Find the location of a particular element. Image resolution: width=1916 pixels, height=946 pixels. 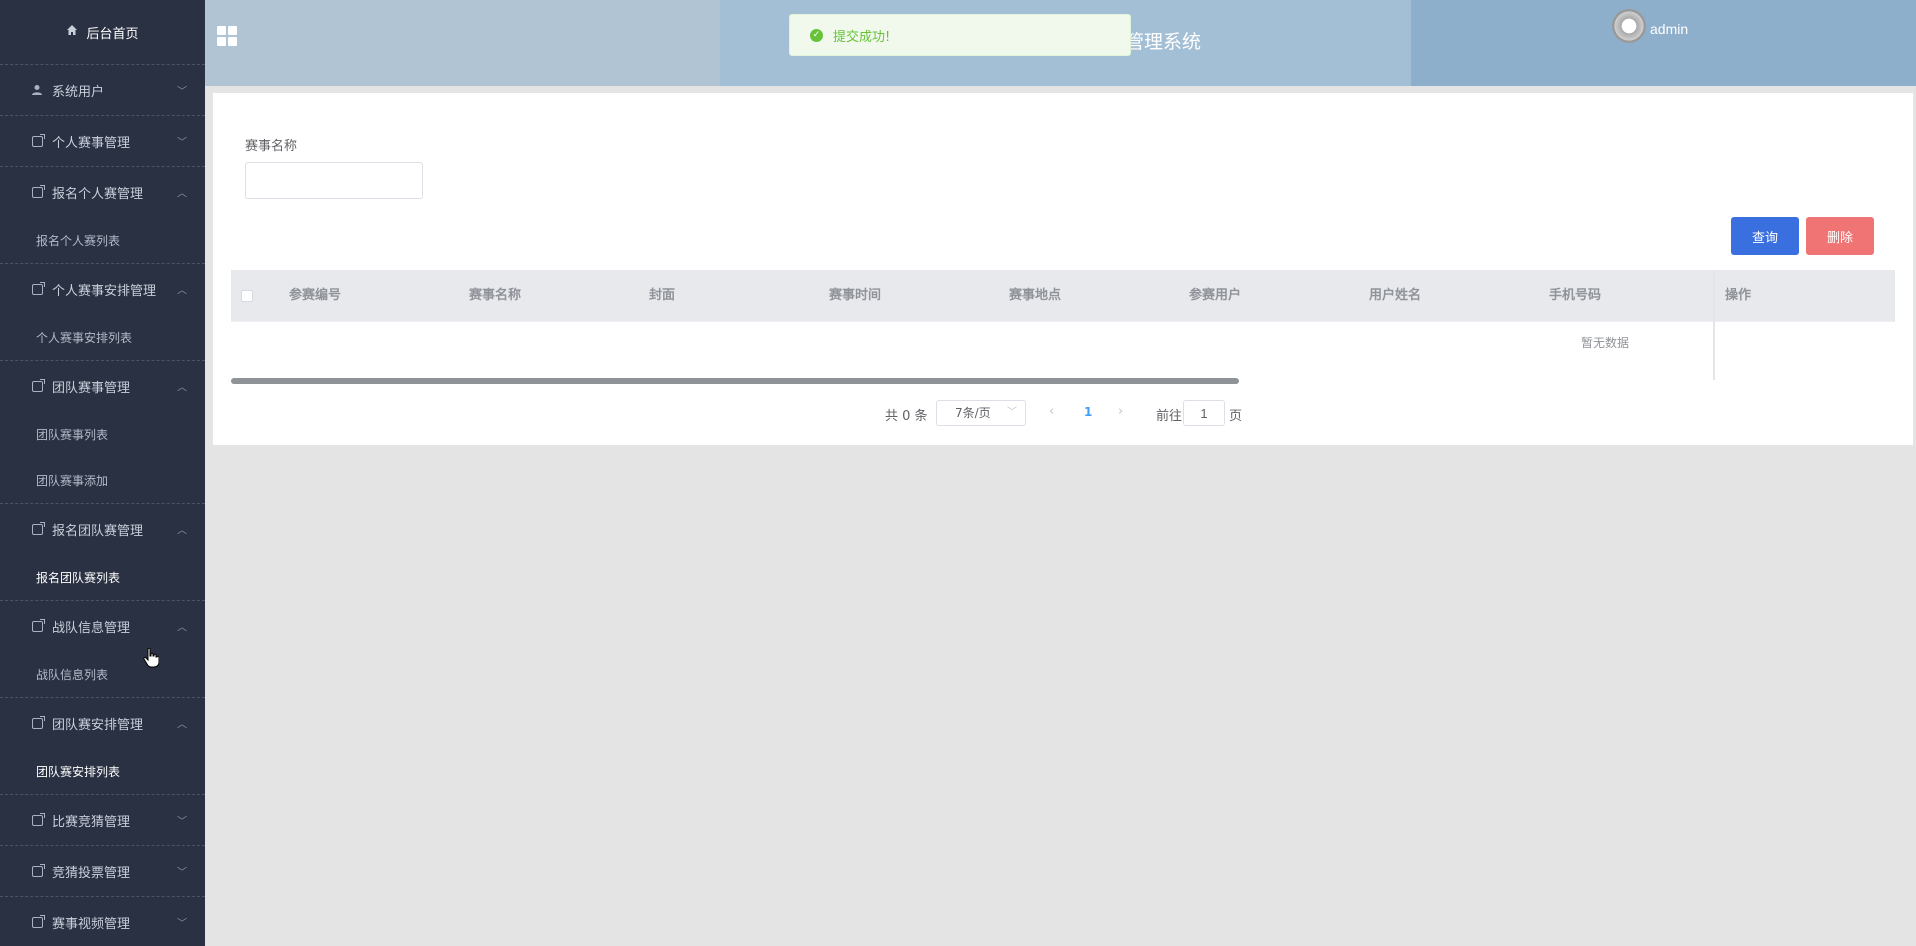

column-header: 赛事时间 is located at coordinates (855, 296).